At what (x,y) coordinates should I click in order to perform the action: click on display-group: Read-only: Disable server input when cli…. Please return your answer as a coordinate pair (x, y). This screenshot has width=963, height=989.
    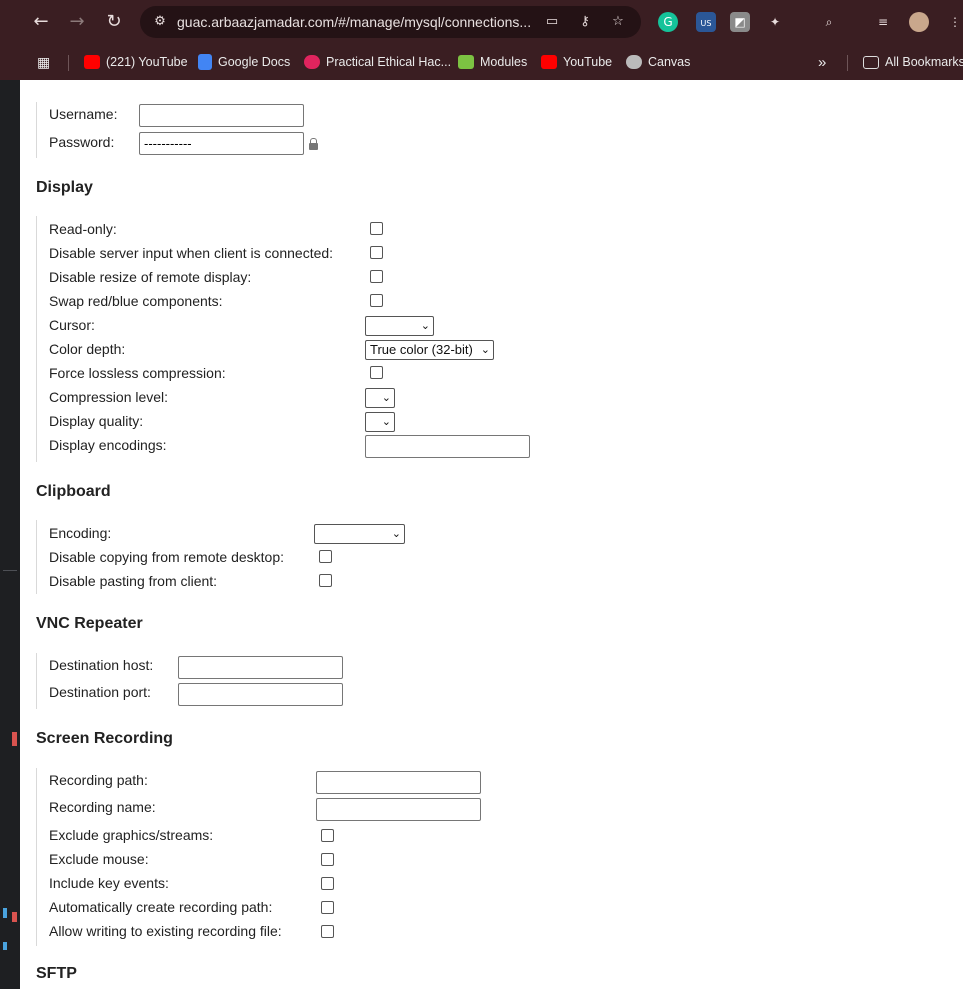
    Looking at the image, I should click on (283, 339).